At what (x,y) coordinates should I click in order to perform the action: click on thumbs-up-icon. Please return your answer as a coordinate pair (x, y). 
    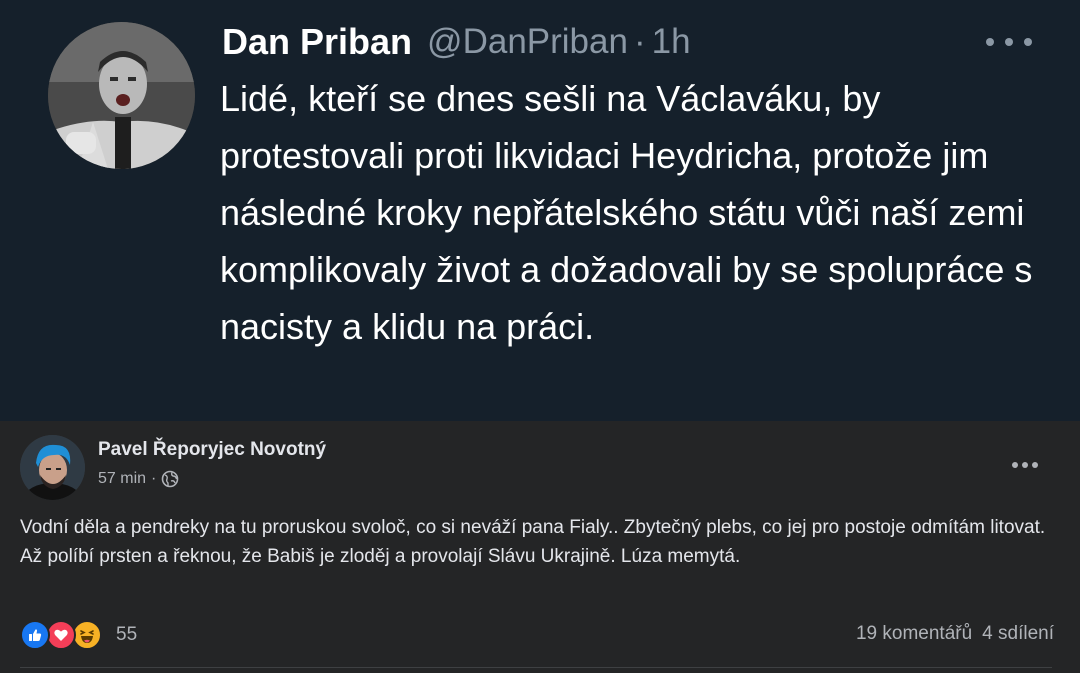
    Looking at the image, I should click on (35, 635).